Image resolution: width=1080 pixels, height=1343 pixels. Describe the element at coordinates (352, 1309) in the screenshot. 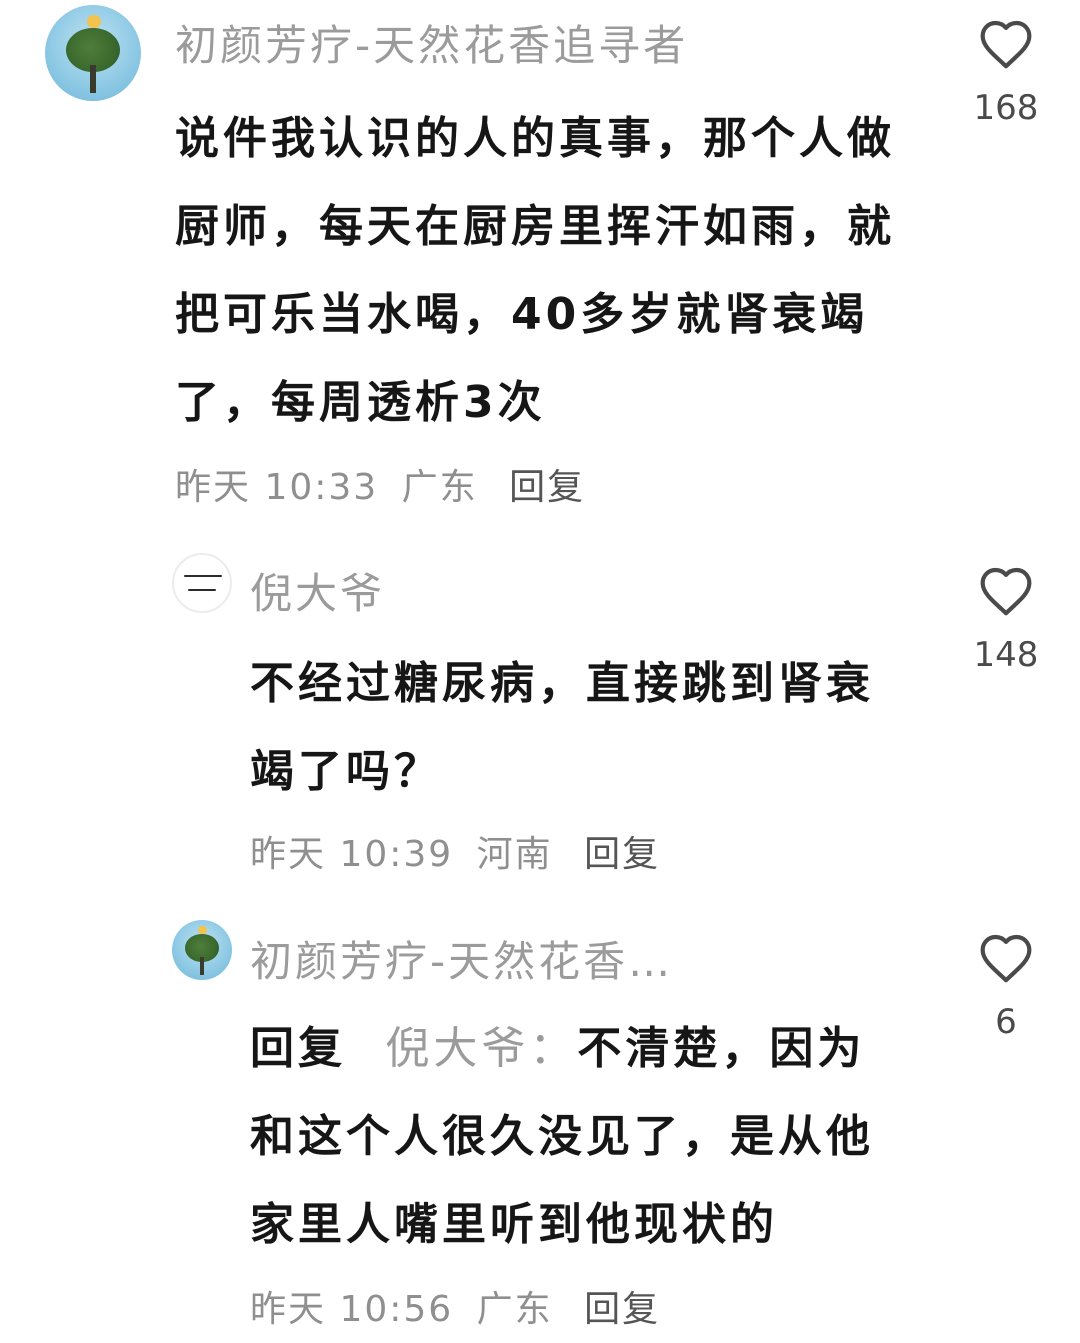

I see `comment-time: 昨天 10:56` at that location.